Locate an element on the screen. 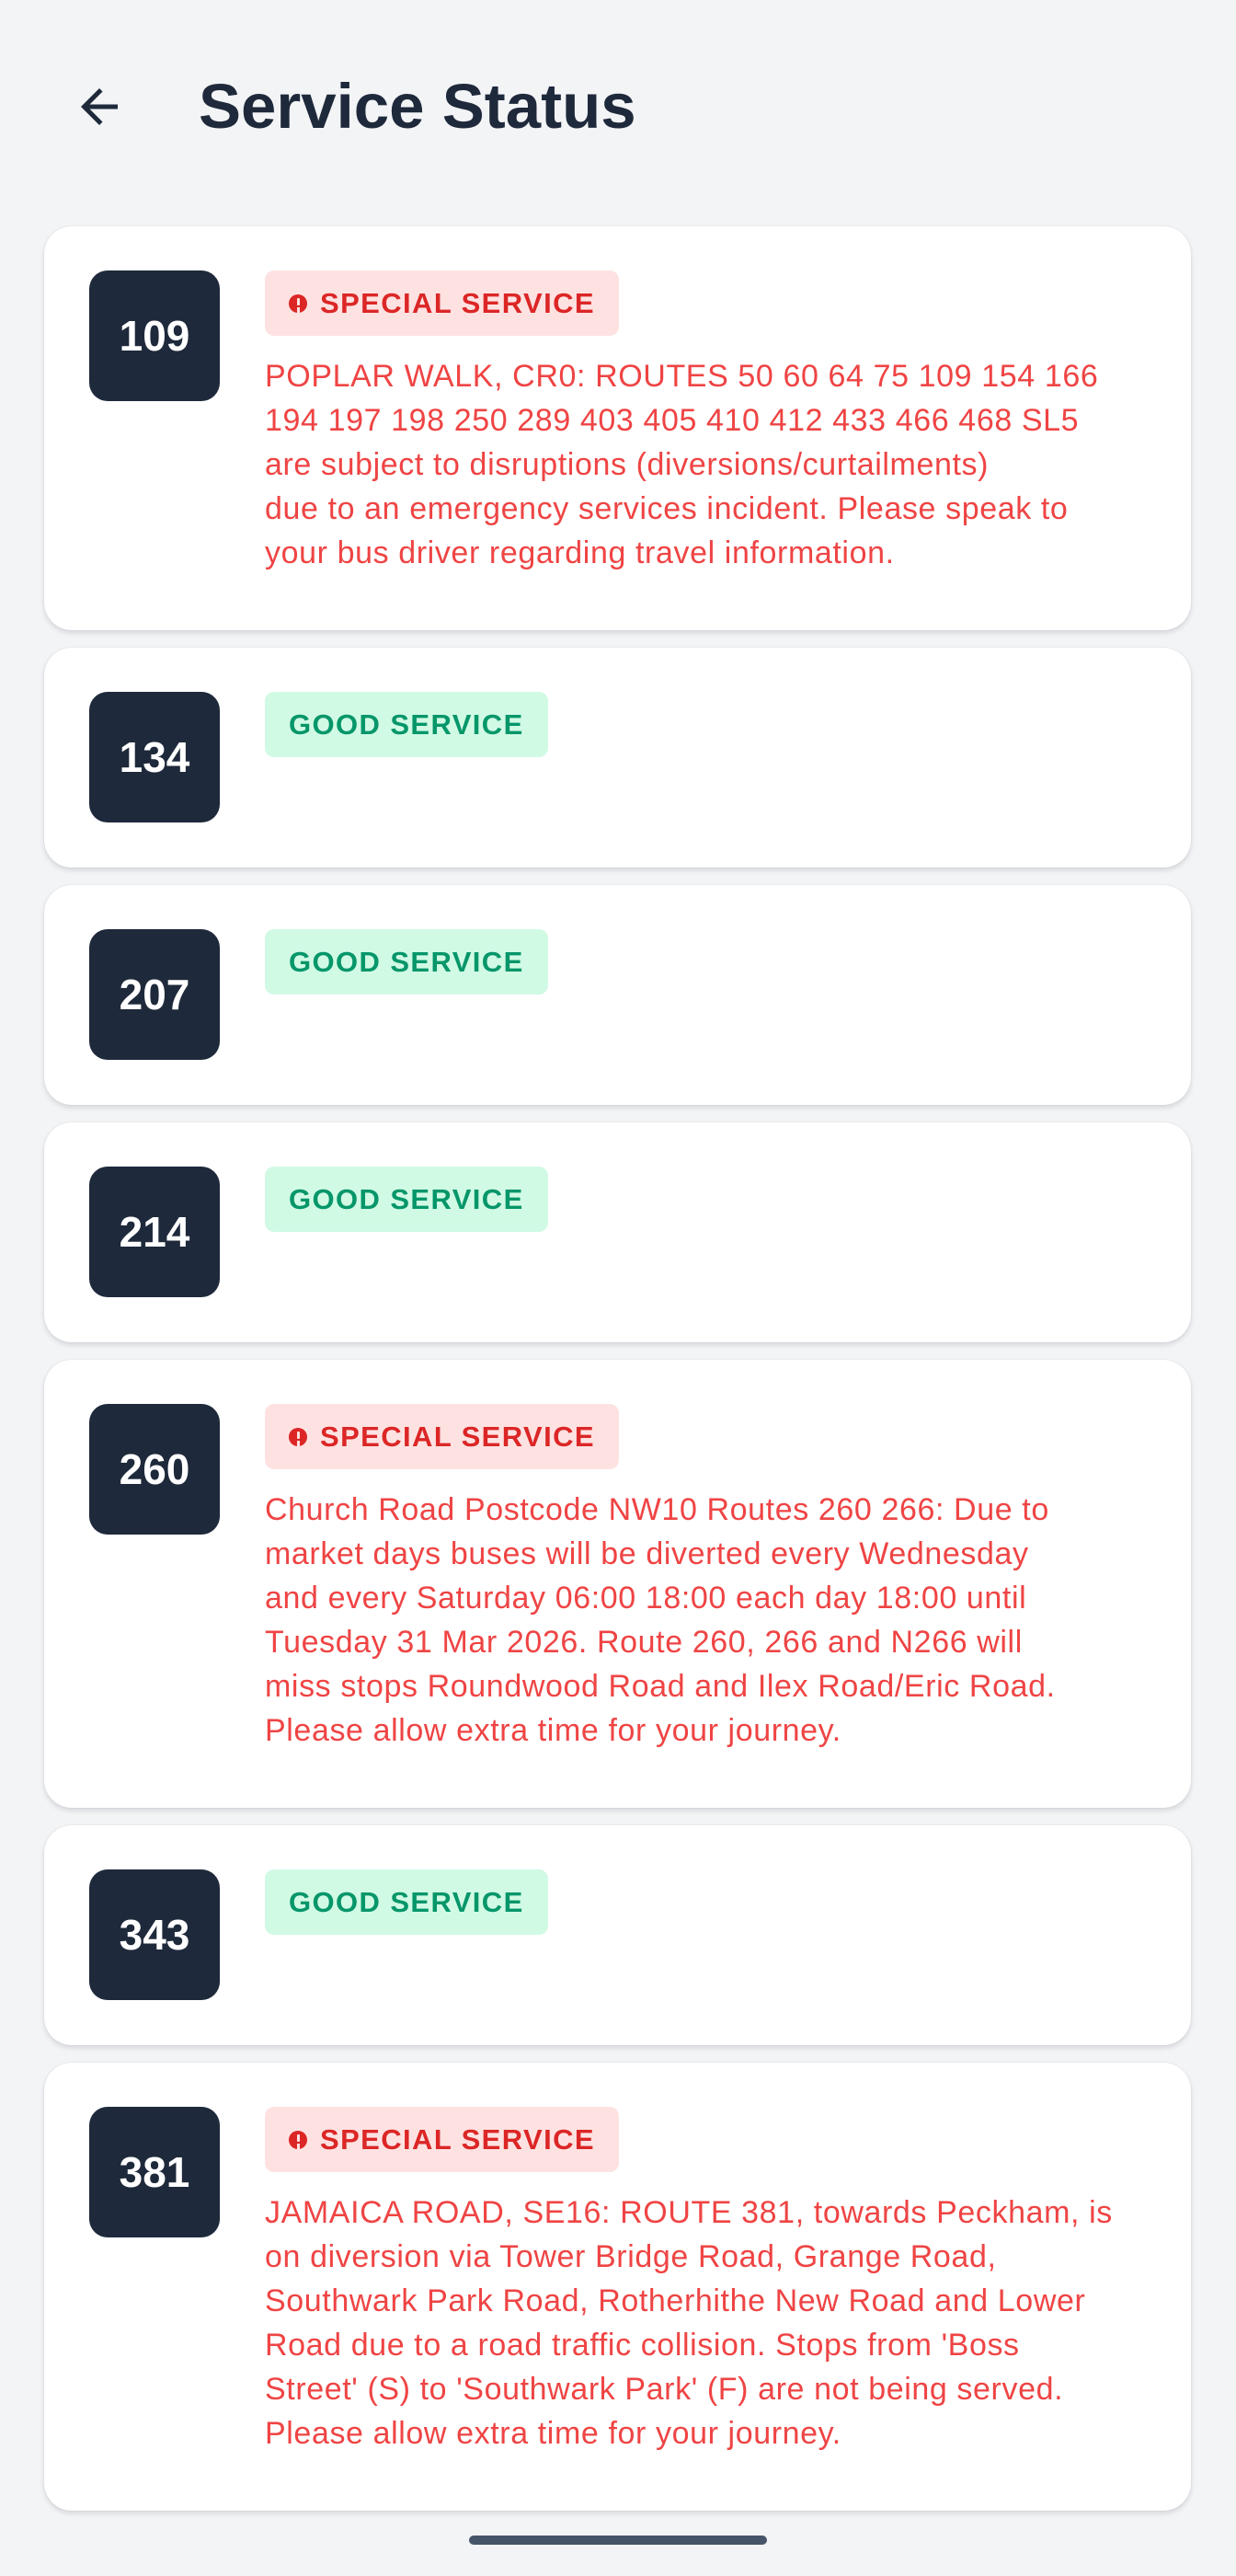 The width and height of the screenshot is (1236, 2576). route-number-badge: 109 is located at coordinates (154, 335).